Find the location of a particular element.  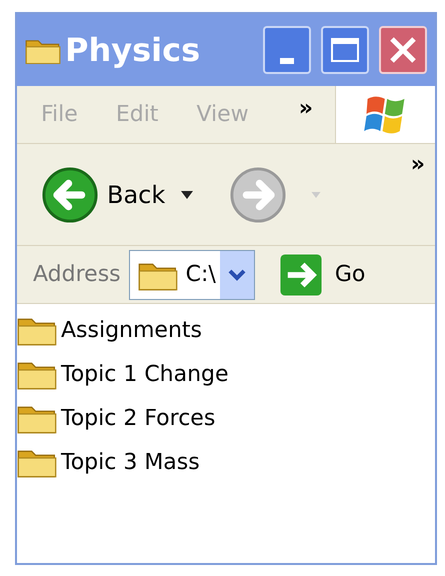

folder-item: Topic 2 Forces is located at coordinates (226, 418).